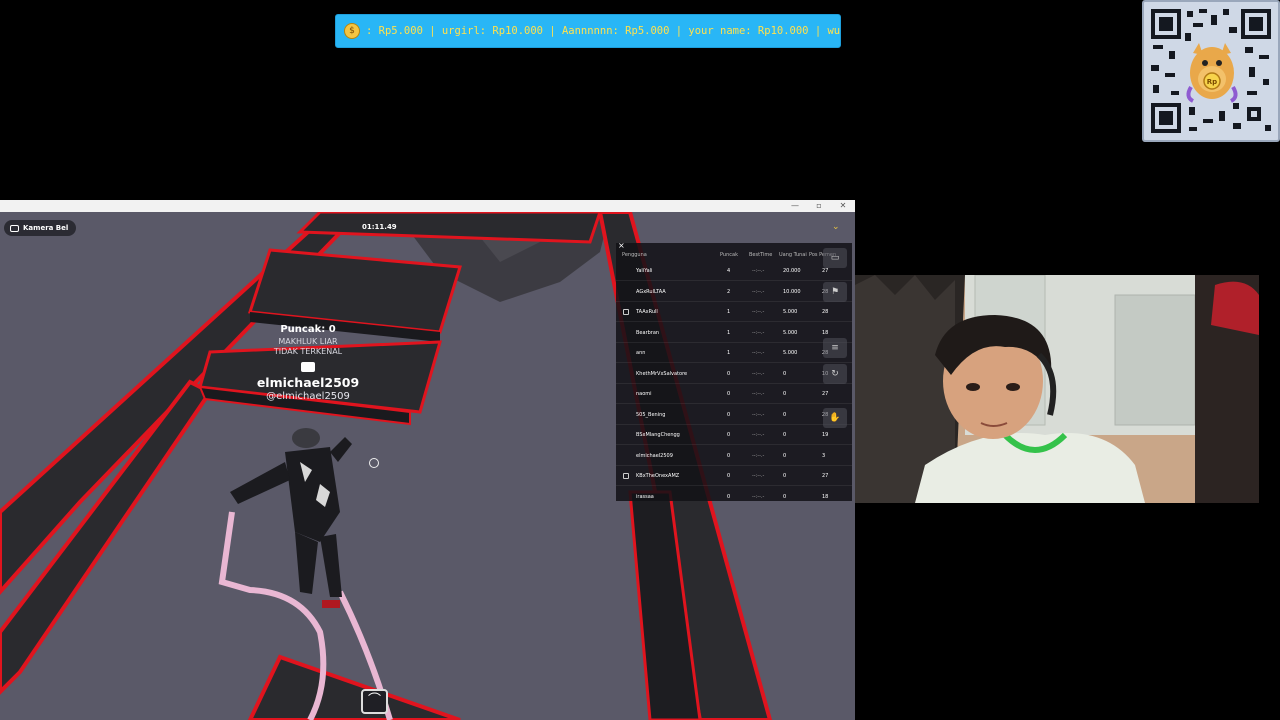 The height and width of the screenshot is (720, 1280). Describe the element at coordinates (651, 291) in the screenshot. I see `row-user: AGxRulLTAA` at that location.